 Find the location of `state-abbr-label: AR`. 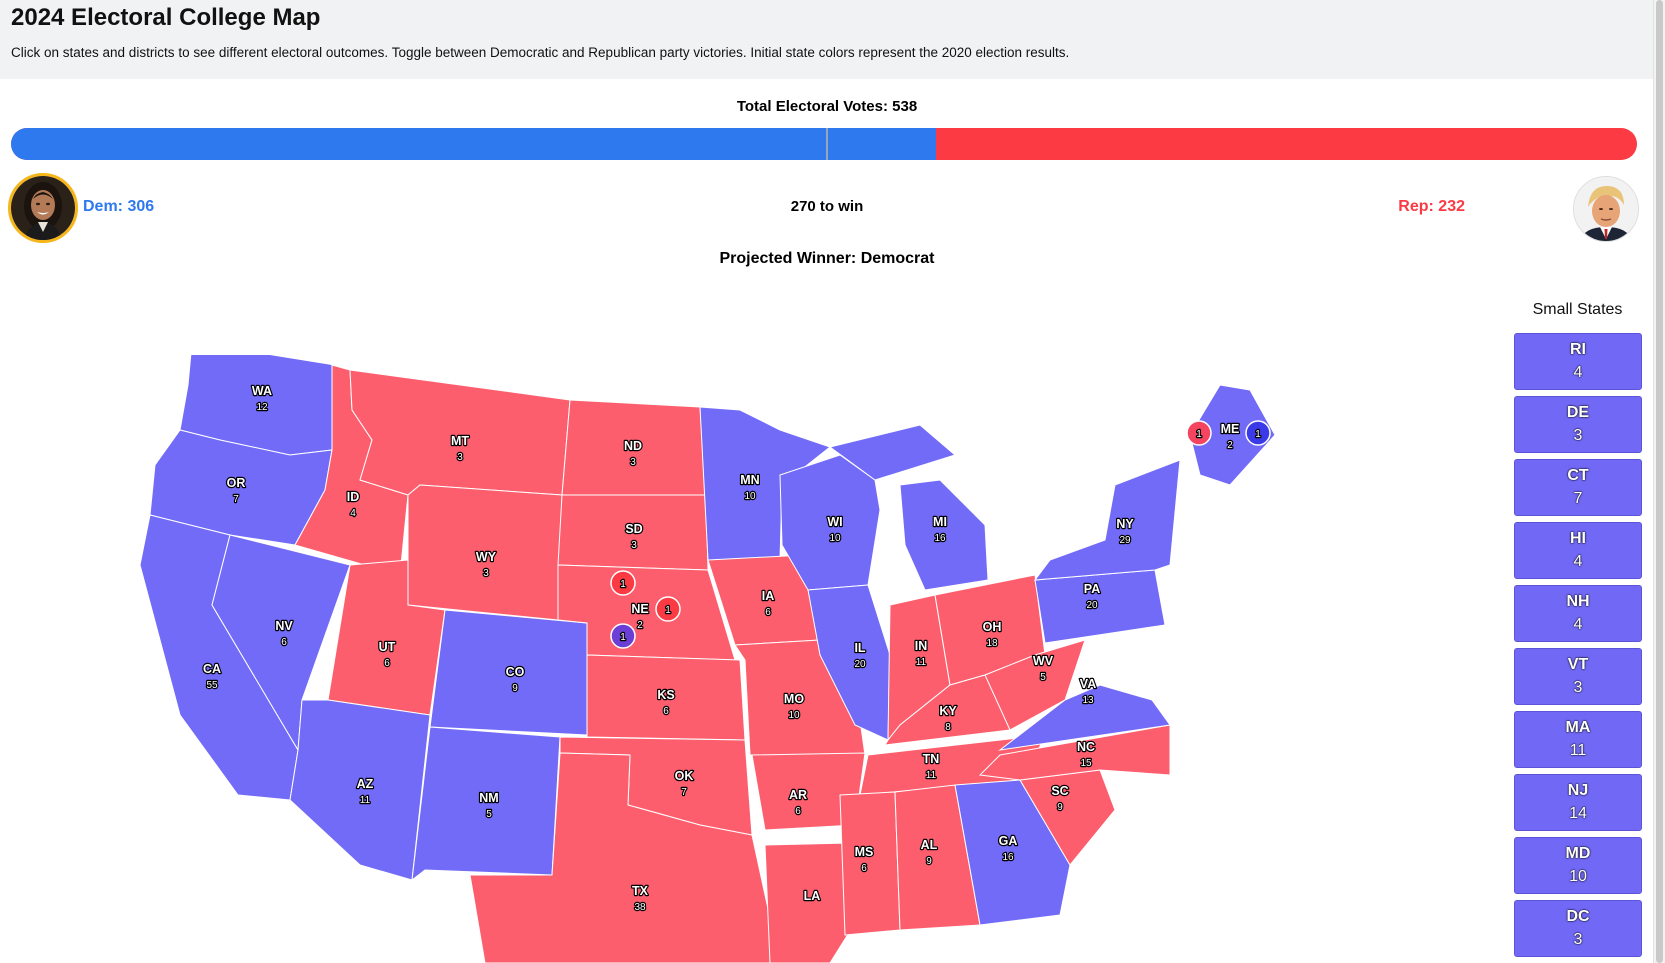

state-abbr-label: AR is located at coordinates (798, 795).